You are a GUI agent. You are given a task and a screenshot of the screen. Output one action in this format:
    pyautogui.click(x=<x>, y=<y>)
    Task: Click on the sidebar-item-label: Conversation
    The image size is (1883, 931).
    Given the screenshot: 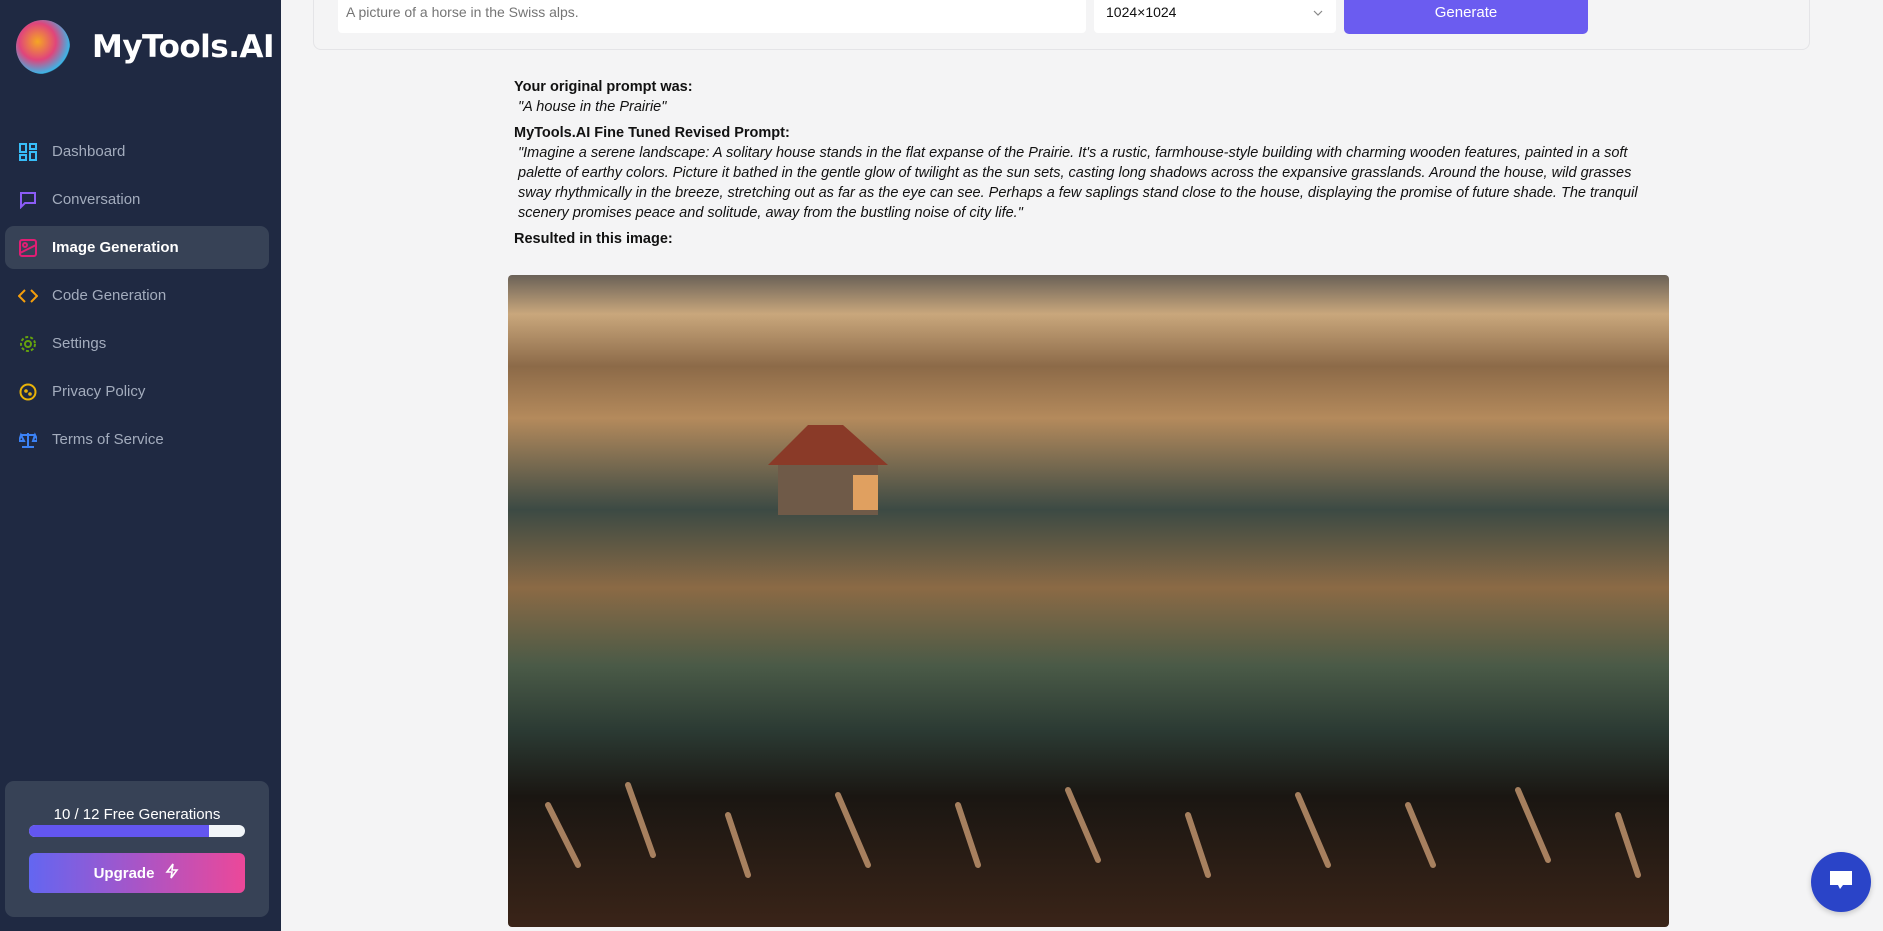 What is the action you would take?
    pyautogui.click(x=96, y=199)
    